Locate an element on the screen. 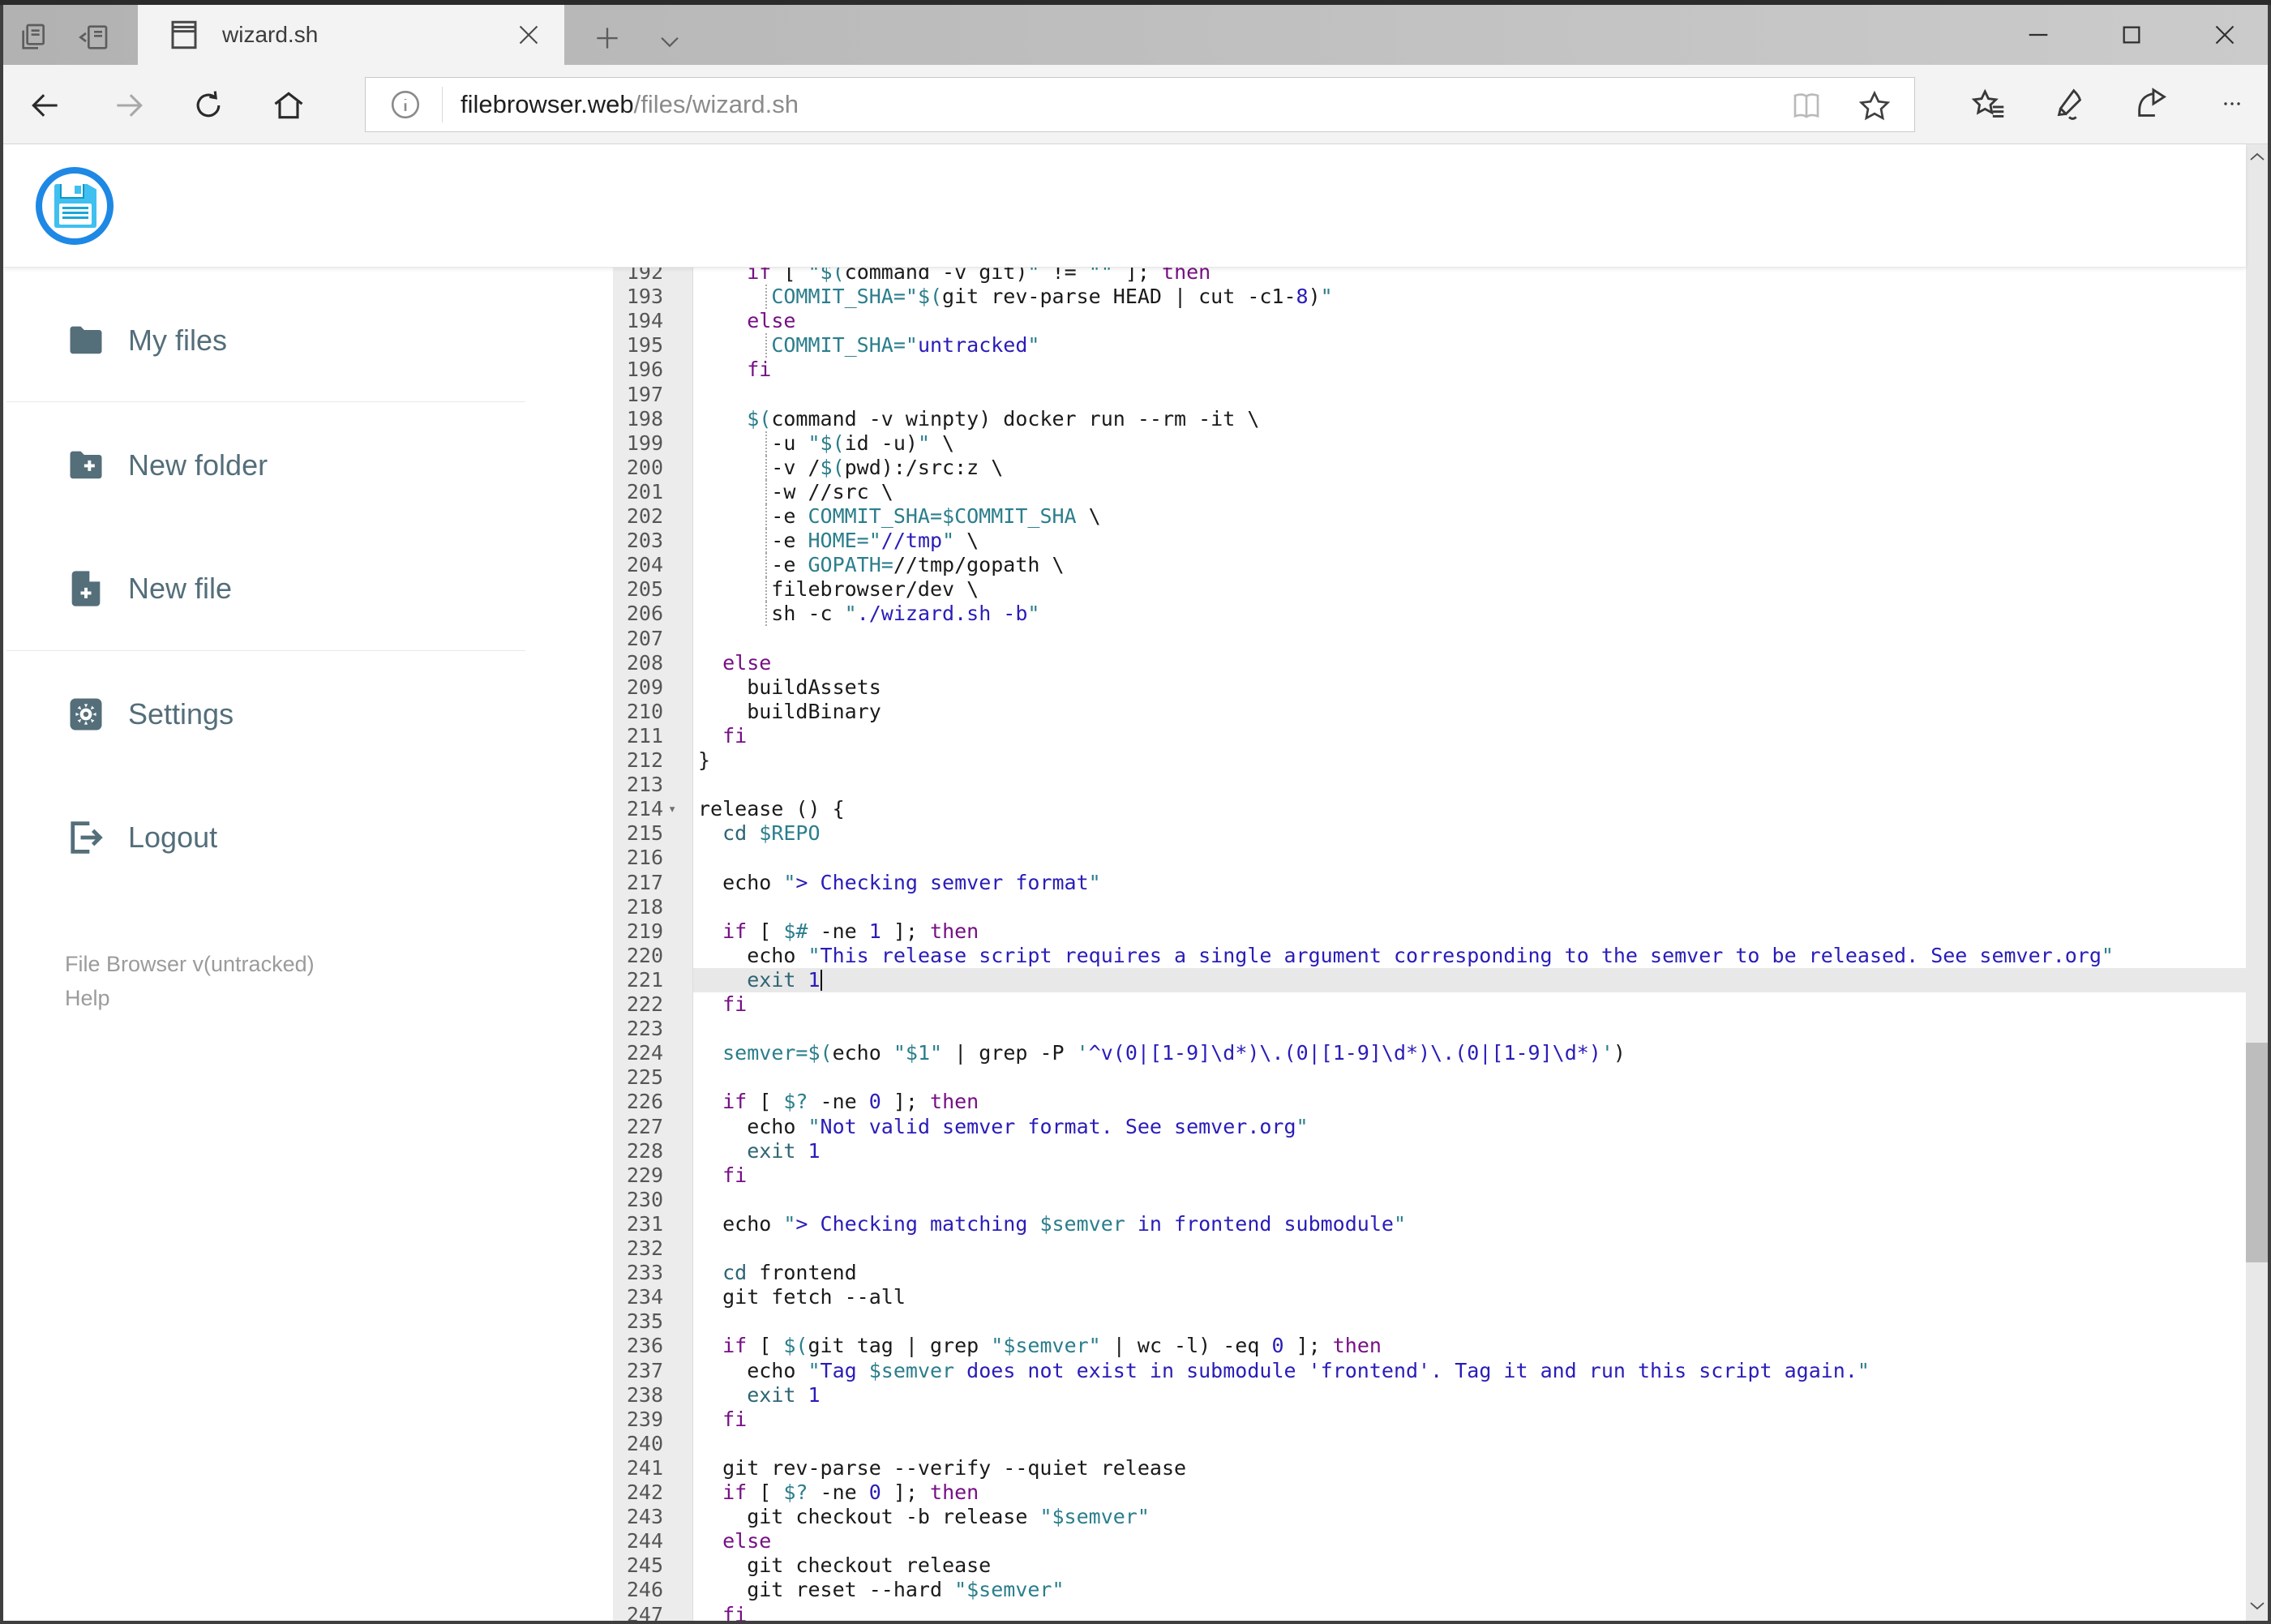  code-line: 201 -w //src \ is located at coordinates (1429, 492).